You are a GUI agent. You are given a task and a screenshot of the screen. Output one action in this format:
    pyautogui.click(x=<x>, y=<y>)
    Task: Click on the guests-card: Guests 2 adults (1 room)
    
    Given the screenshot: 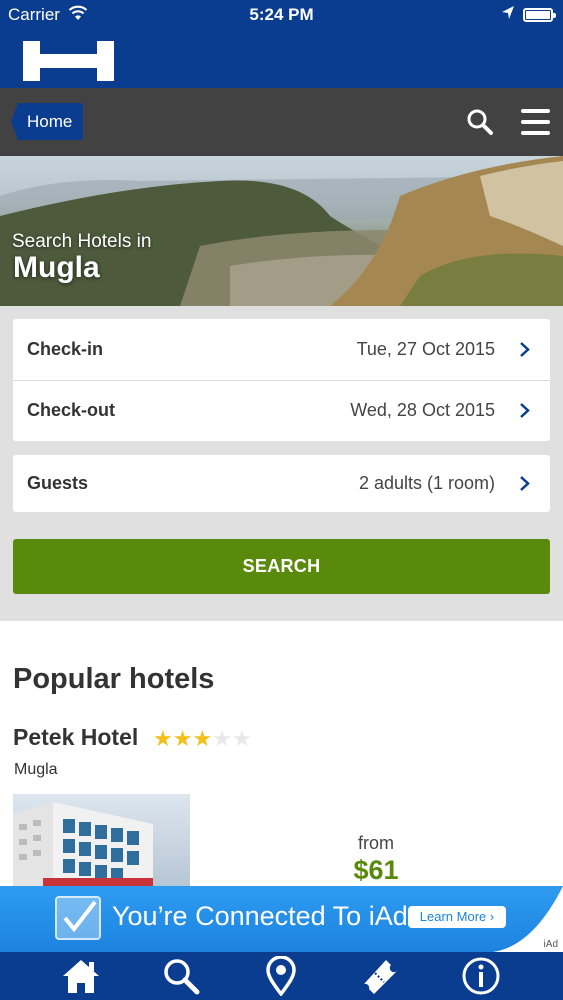 What is the action you would take?
    pyautogui.click(x=281, y=483)
    